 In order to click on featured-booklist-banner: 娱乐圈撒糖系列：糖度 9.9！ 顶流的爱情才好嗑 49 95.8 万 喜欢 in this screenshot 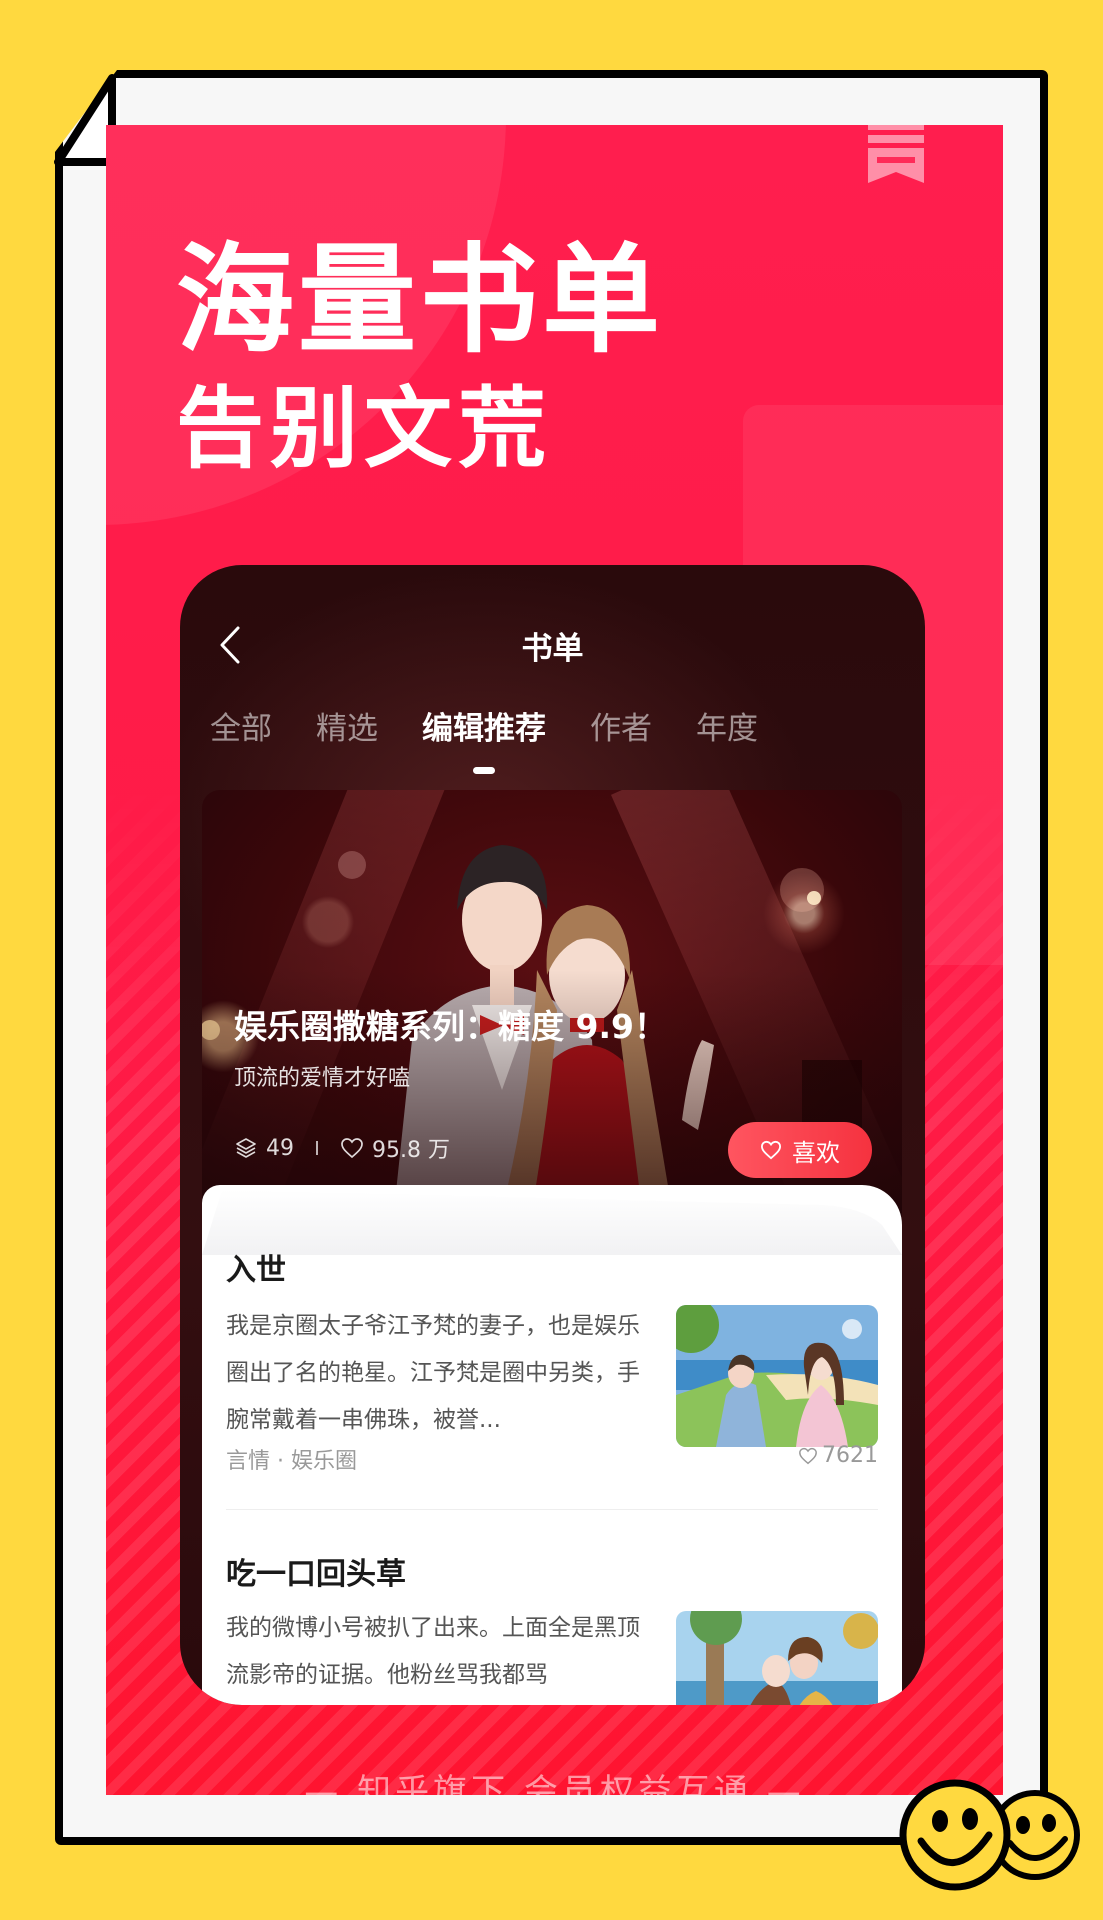, I will do `click(552, 1010)`.